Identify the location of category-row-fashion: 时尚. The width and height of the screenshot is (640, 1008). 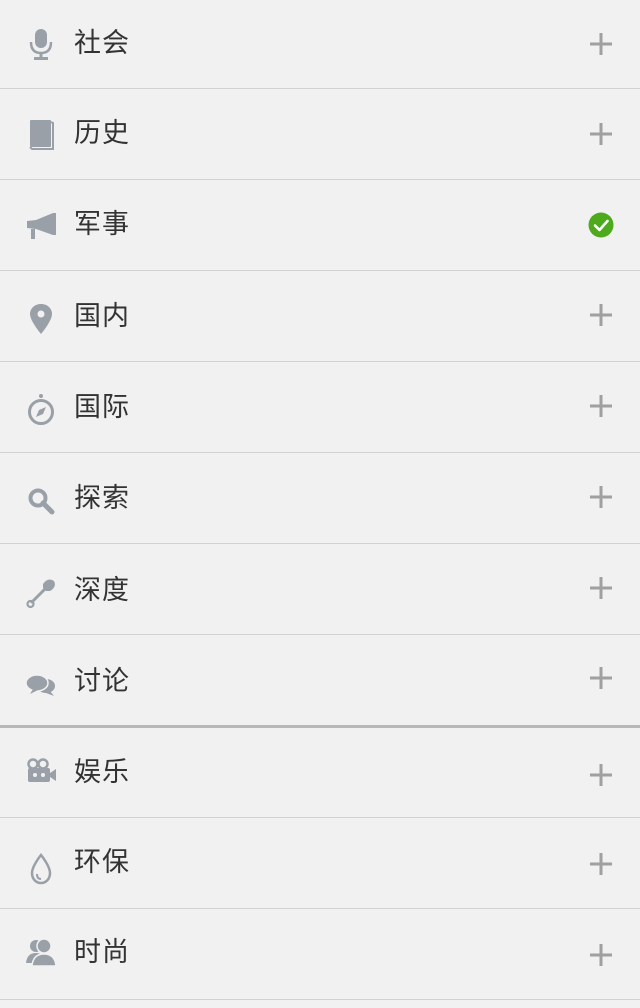
(320, 954).